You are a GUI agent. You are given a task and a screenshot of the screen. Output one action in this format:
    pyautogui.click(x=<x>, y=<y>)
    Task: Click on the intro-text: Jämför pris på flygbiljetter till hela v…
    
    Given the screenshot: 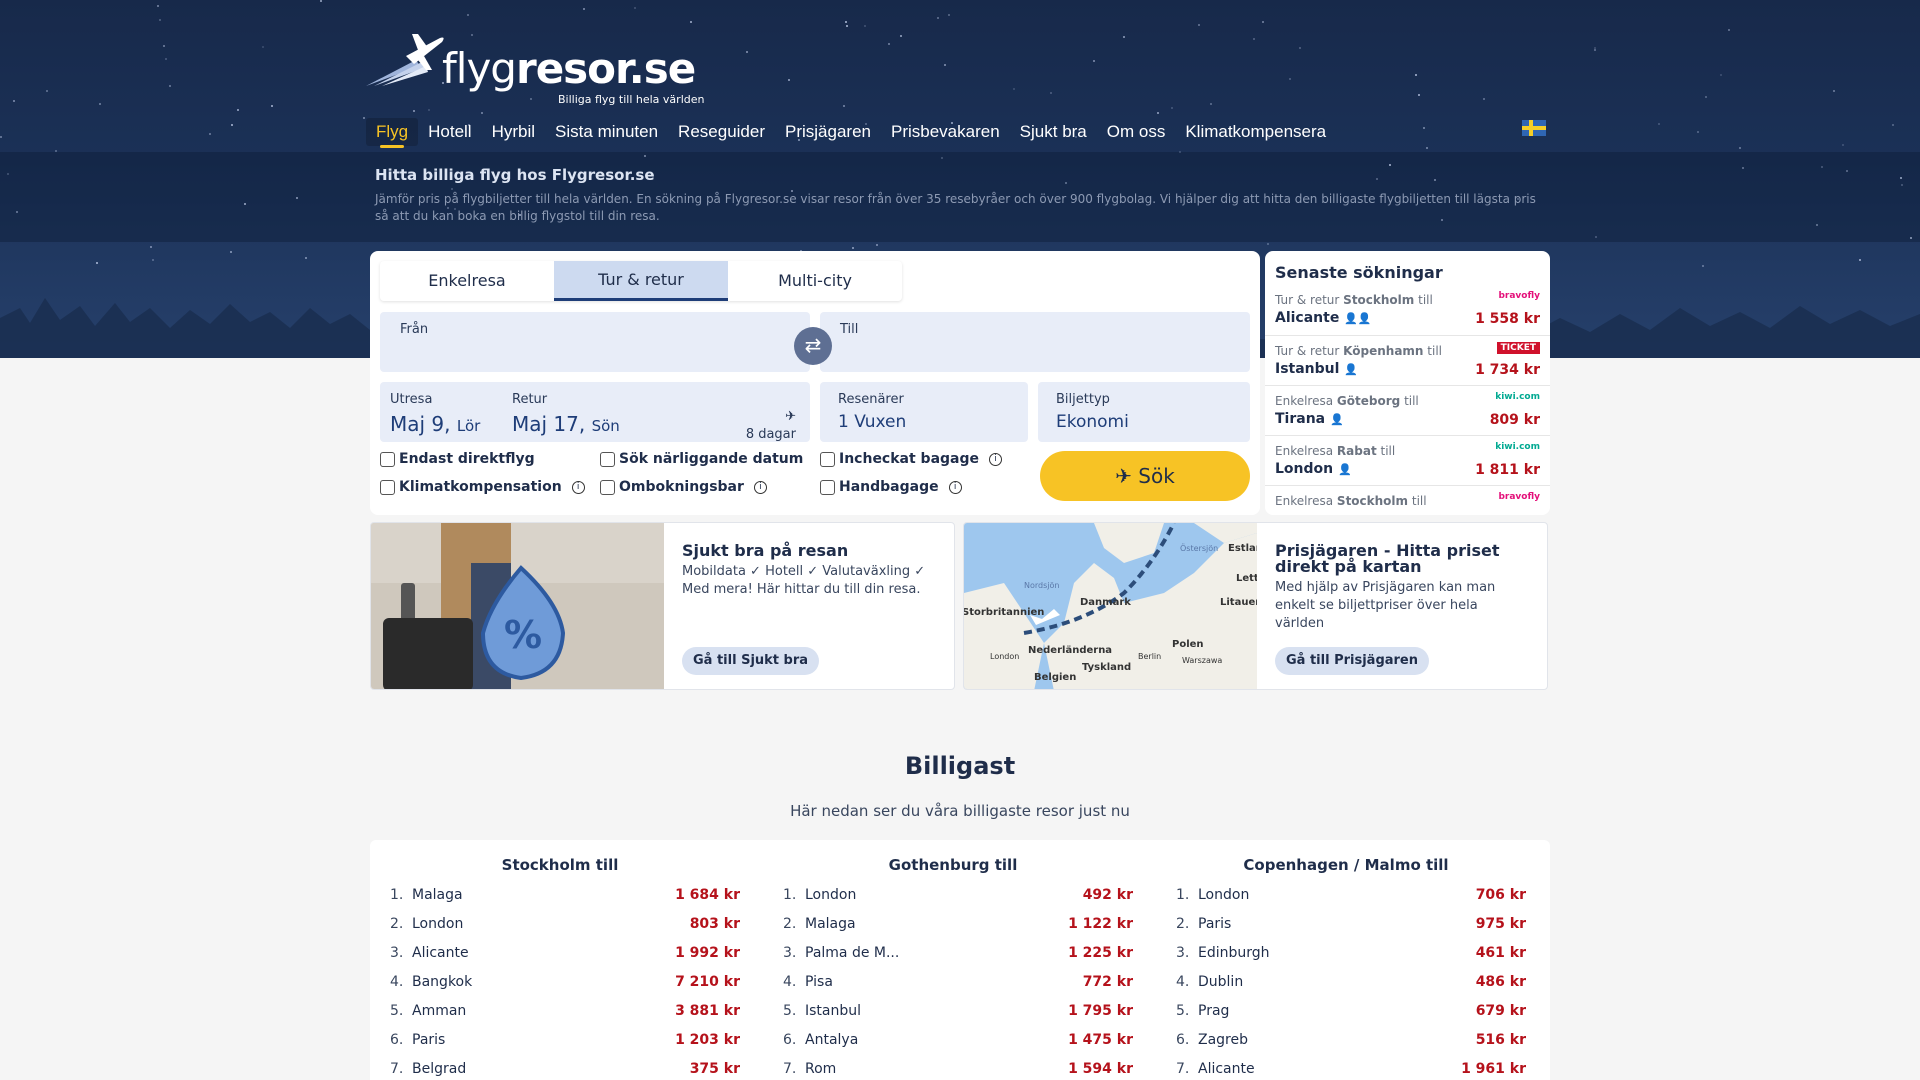 What is the action you would take?
    pyautogui.click(x=955, y=207)
    